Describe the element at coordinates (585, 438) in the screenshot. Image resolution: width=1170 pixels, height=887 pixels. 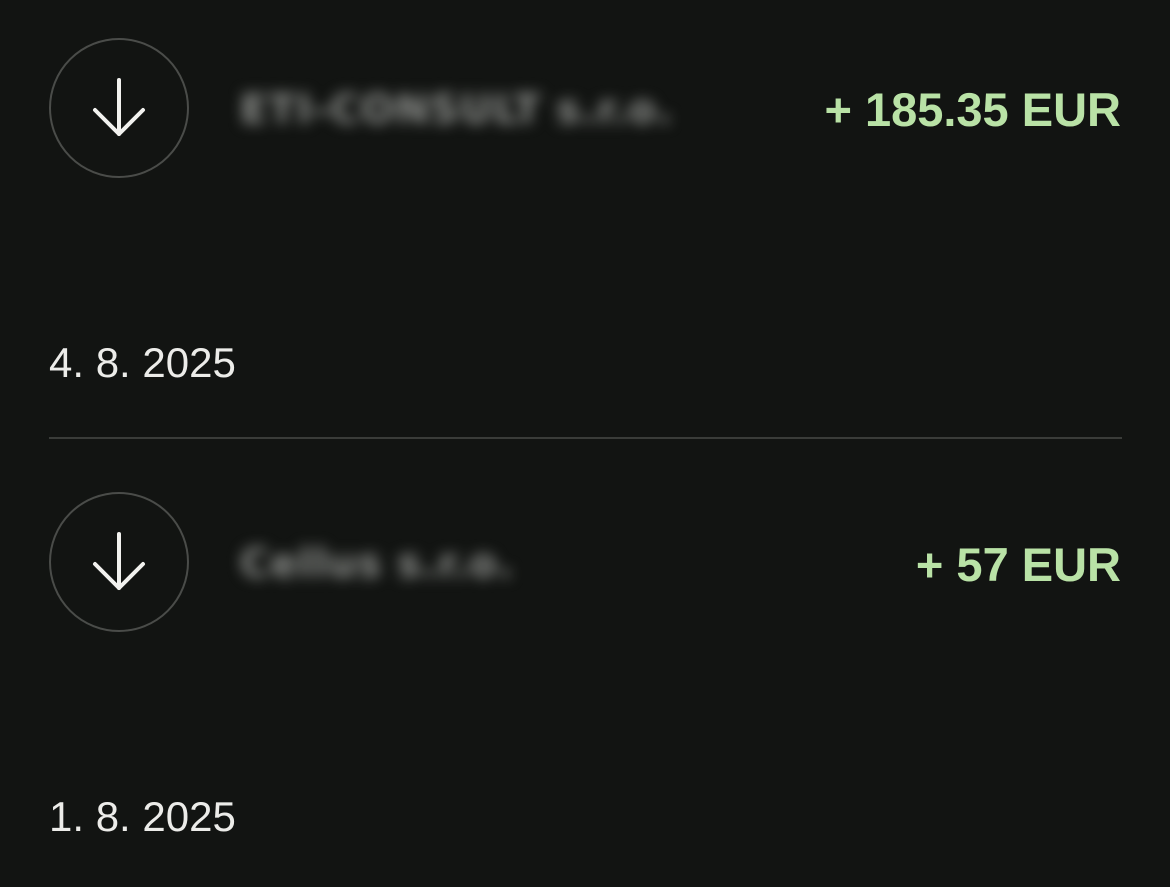
I see `divider` at that location.